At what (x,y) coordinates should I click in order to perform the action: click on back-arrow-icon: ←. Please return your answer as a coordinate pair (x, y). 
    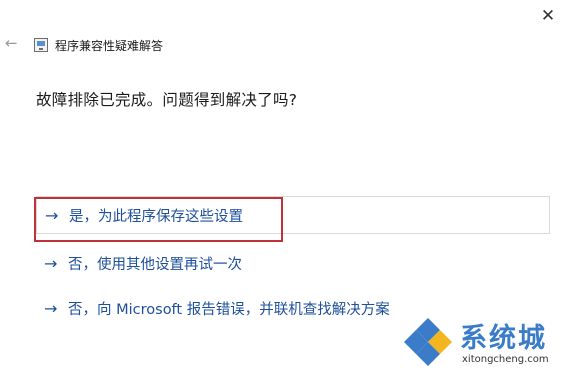
    Looking at the image, I should click on (14, 43).